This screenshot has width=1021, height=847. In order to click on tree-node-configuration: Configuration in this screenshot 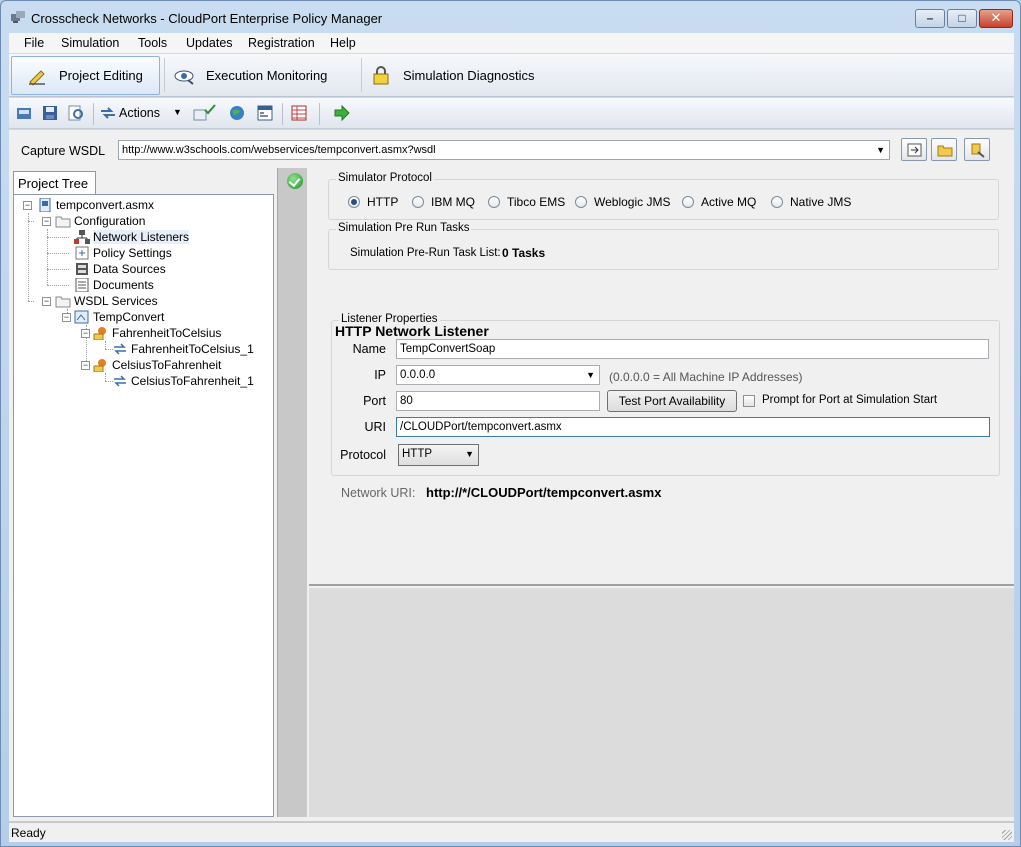, I will do `click(100, 221)`.